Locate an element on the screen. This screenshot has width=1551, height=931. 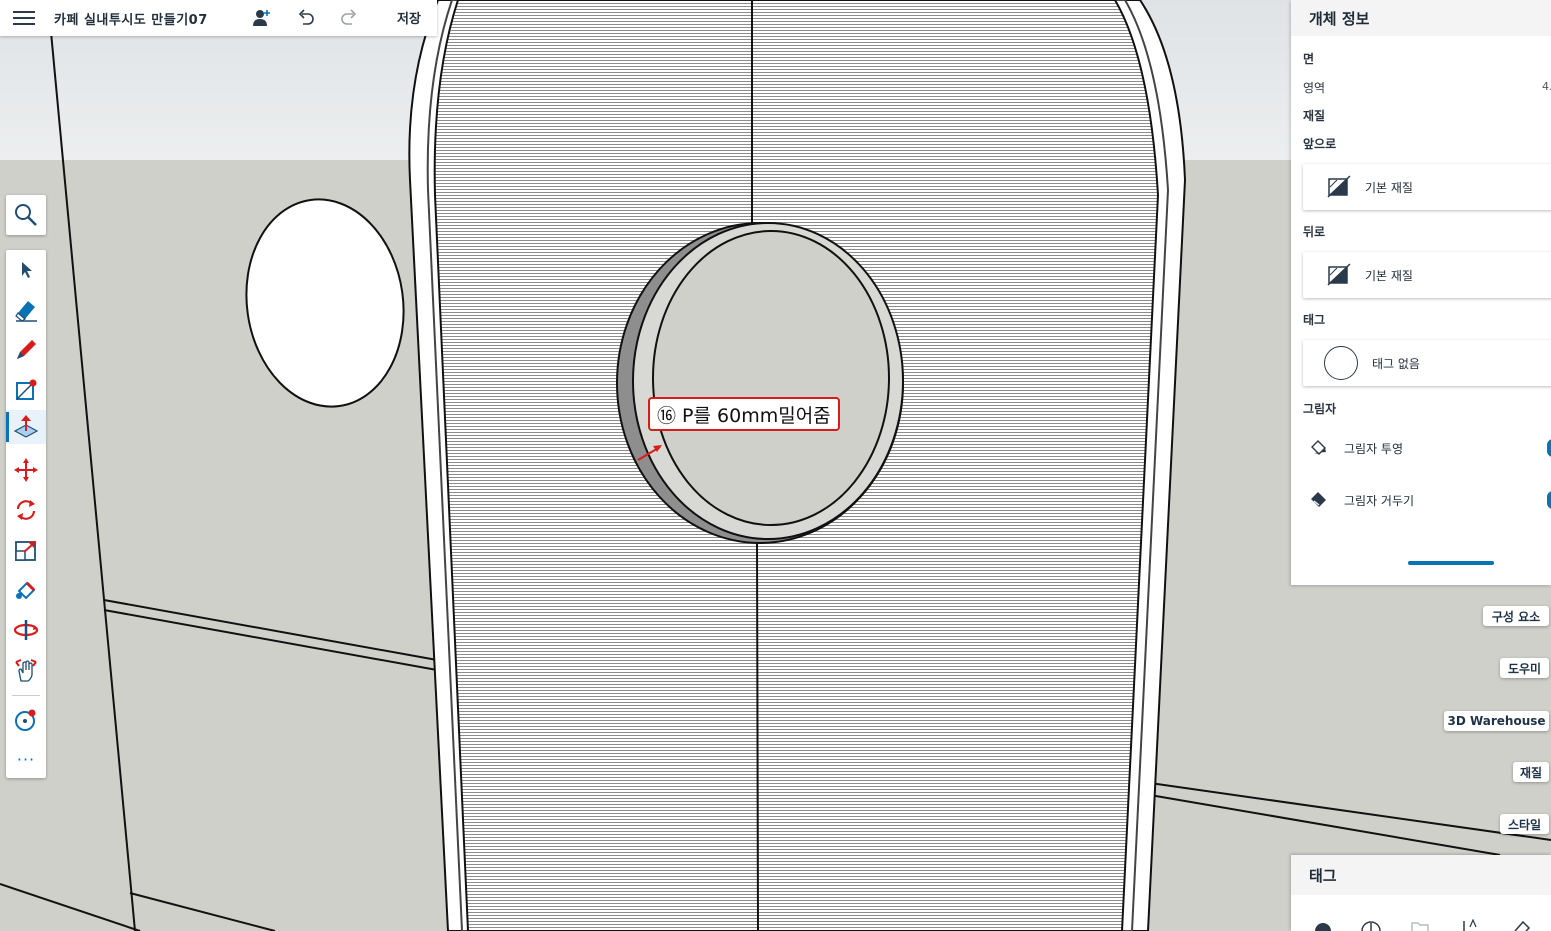
receive-shadows-toggle is located at coordinates (1549, 500).